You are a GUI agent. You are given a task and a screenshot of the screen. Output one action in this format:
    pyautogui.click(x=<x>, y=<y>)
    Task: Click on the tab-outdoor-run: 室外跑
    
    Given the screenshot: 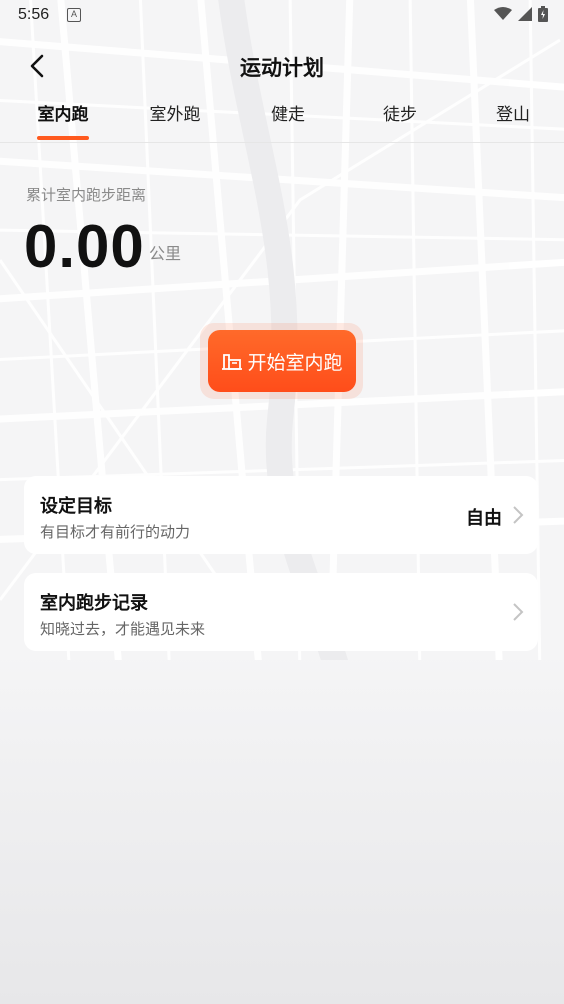 What is the action you would take?
    pyautogui.click(x=175, y=112)
    